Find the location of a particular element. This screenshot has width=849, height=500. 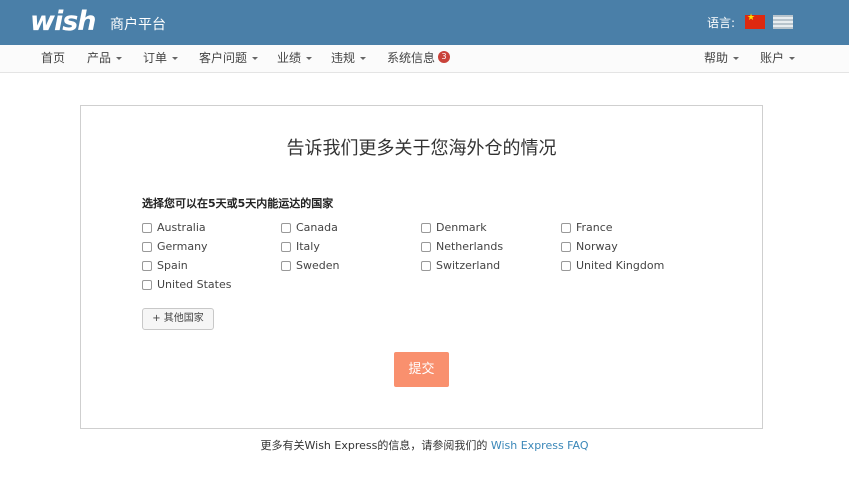

nav-system-info: 系统信息 3 is located at coordinates (419, 58).